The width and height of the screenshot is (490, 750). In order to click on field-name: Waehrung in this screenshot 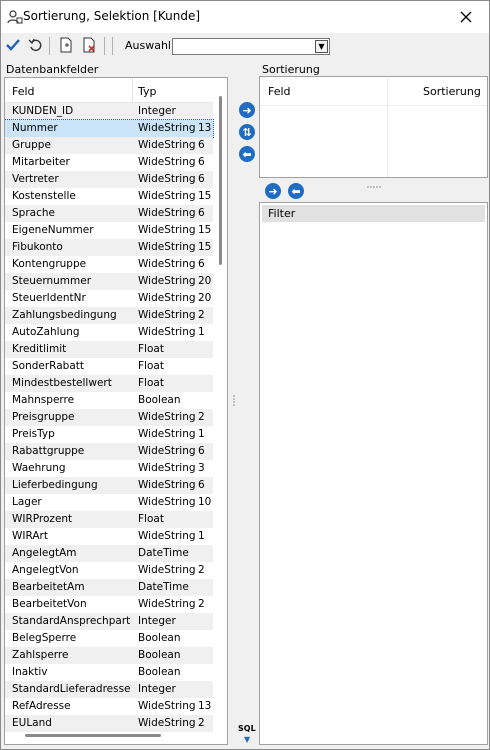, I will do `click(39, 468)`.